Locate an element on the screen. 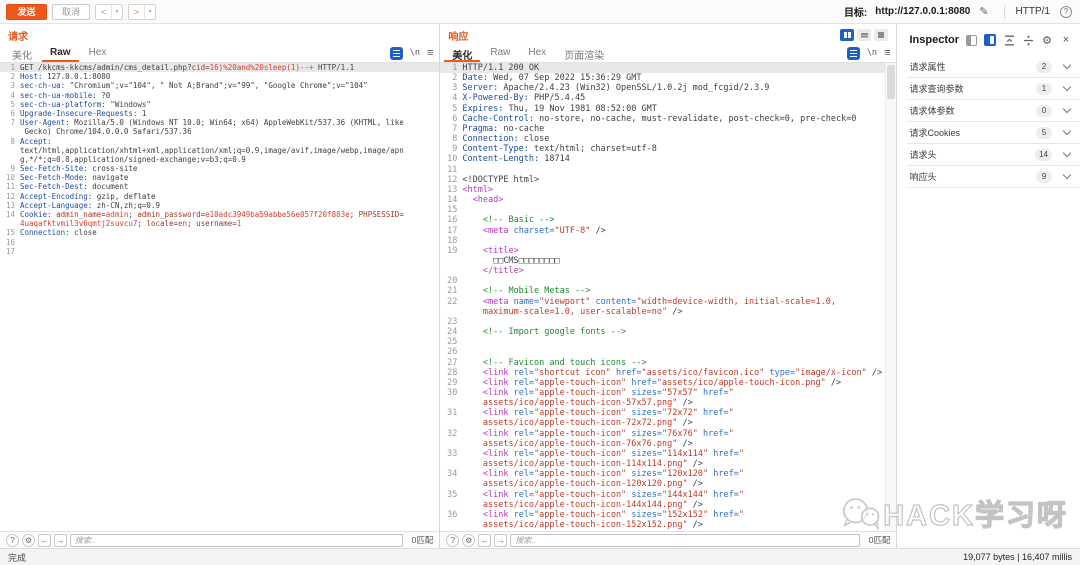 This screenshot has width=1080, height=565. inspector-section-label: 响应头 is located at coordinates (923, 177).